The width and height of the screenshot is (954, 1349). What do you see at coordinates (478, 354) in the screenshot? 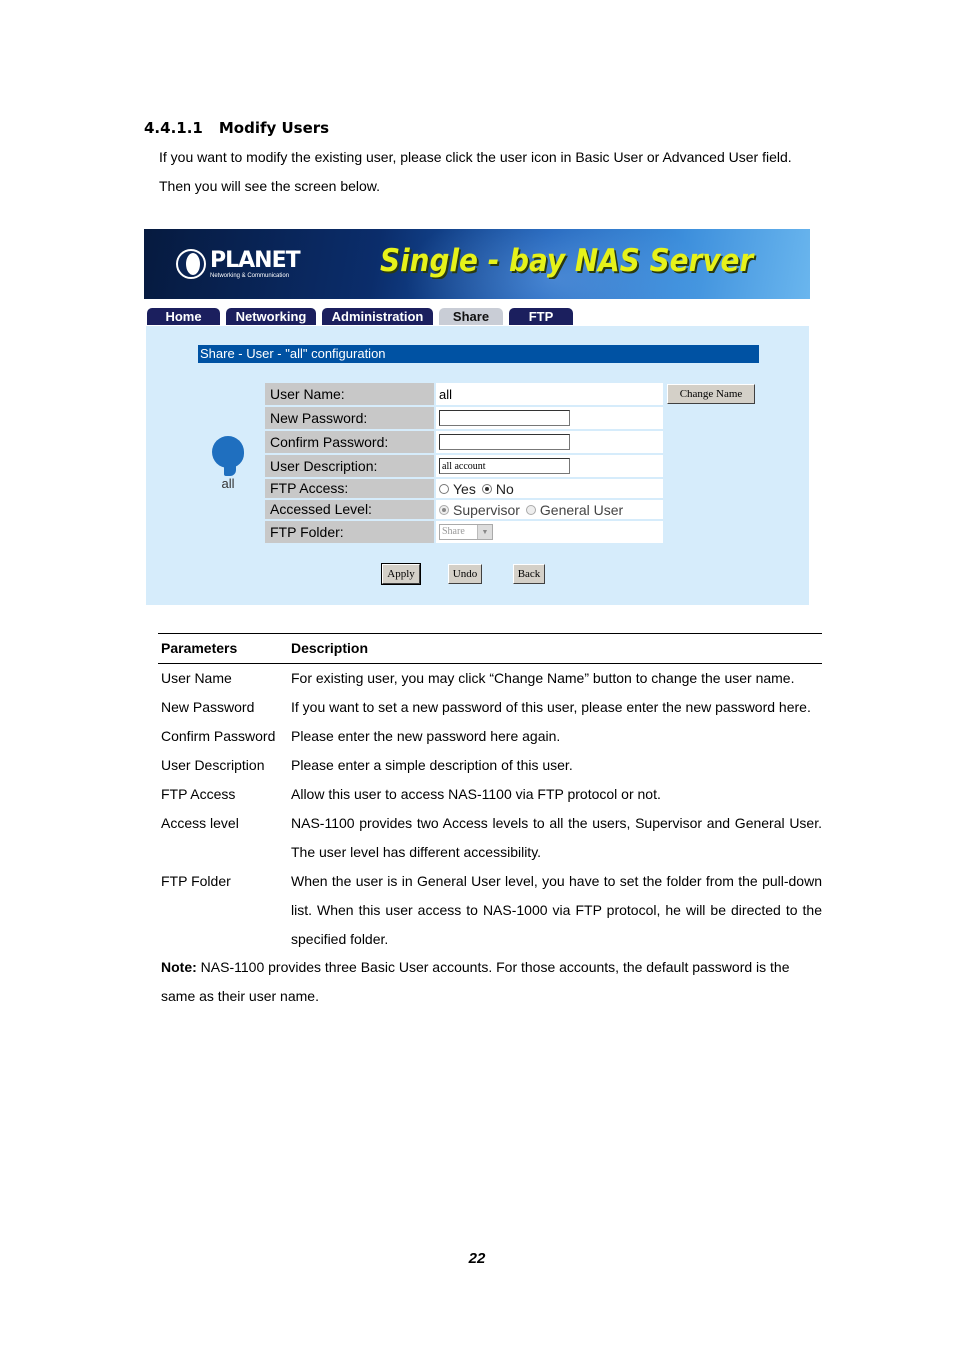
I see `config-title-bar: Share - User - "all" configuration` at bounding box center [478, 354].